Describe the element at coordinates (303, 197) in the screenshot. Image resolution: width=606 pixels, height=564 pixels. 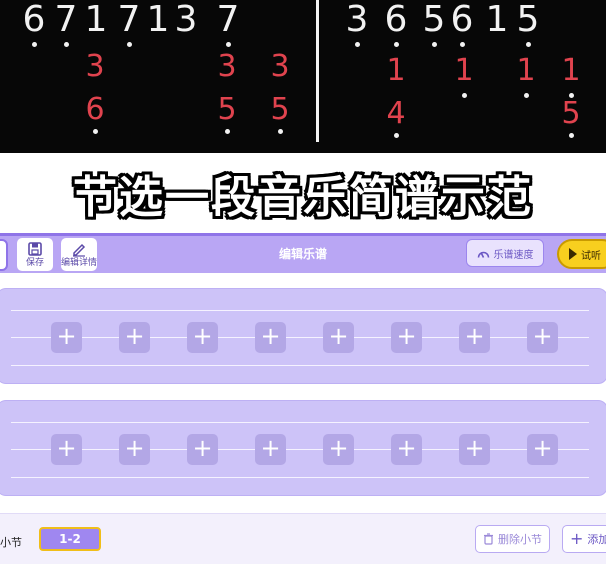
I see `banner-title: 节选一段音乐简谱示范` at that location.